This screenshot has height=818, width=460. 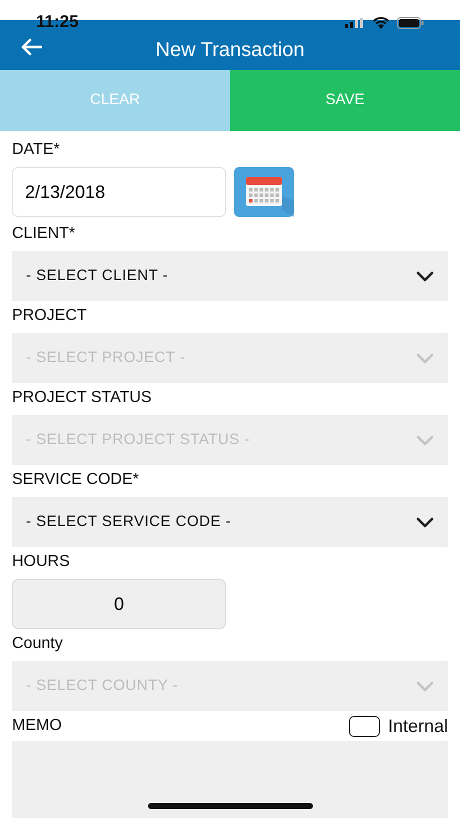 What do you see at coordinates (41, 562) in the screenshot?
I see `field-label: HOURS` at bounding box center [41, 562].